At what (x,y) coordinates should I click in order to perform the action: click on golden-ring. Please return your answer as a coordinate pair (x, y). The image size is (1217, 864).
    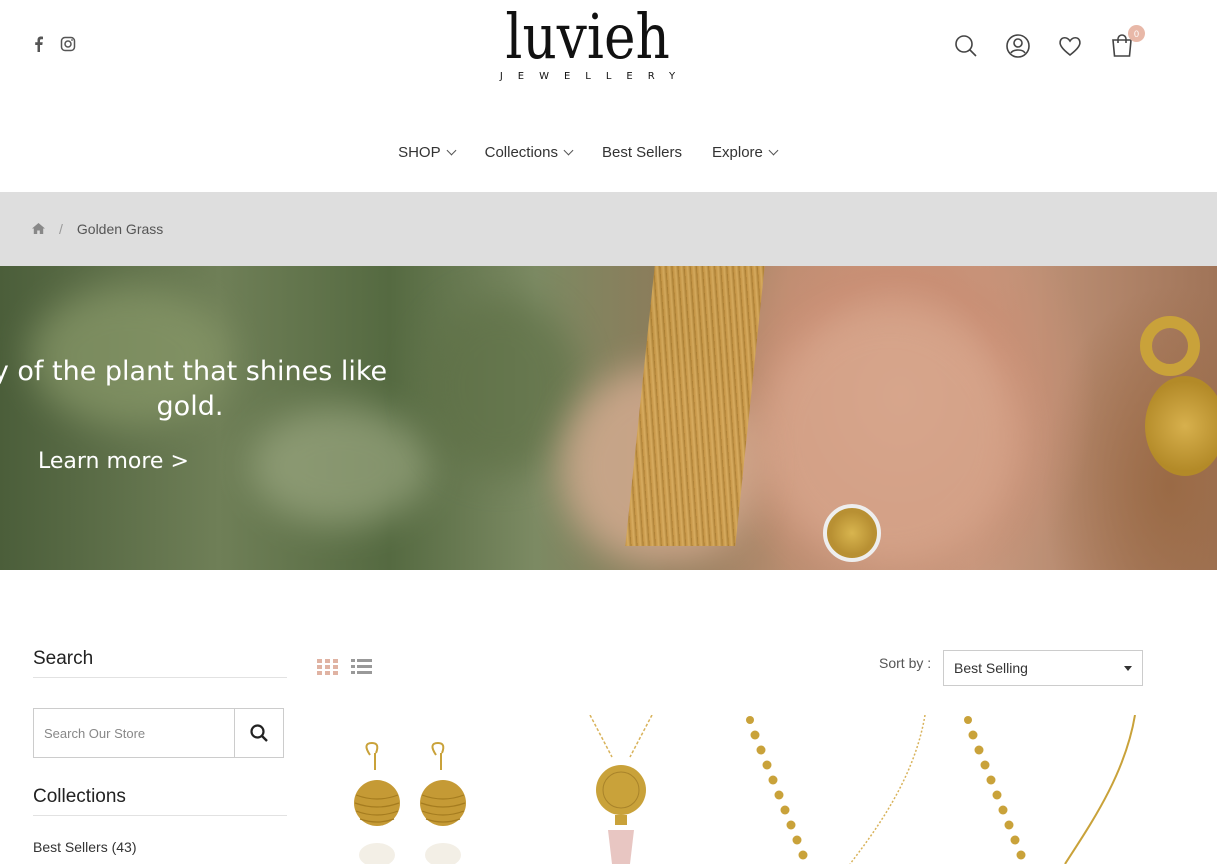
    Looking at the image, I should click on (852, 533).